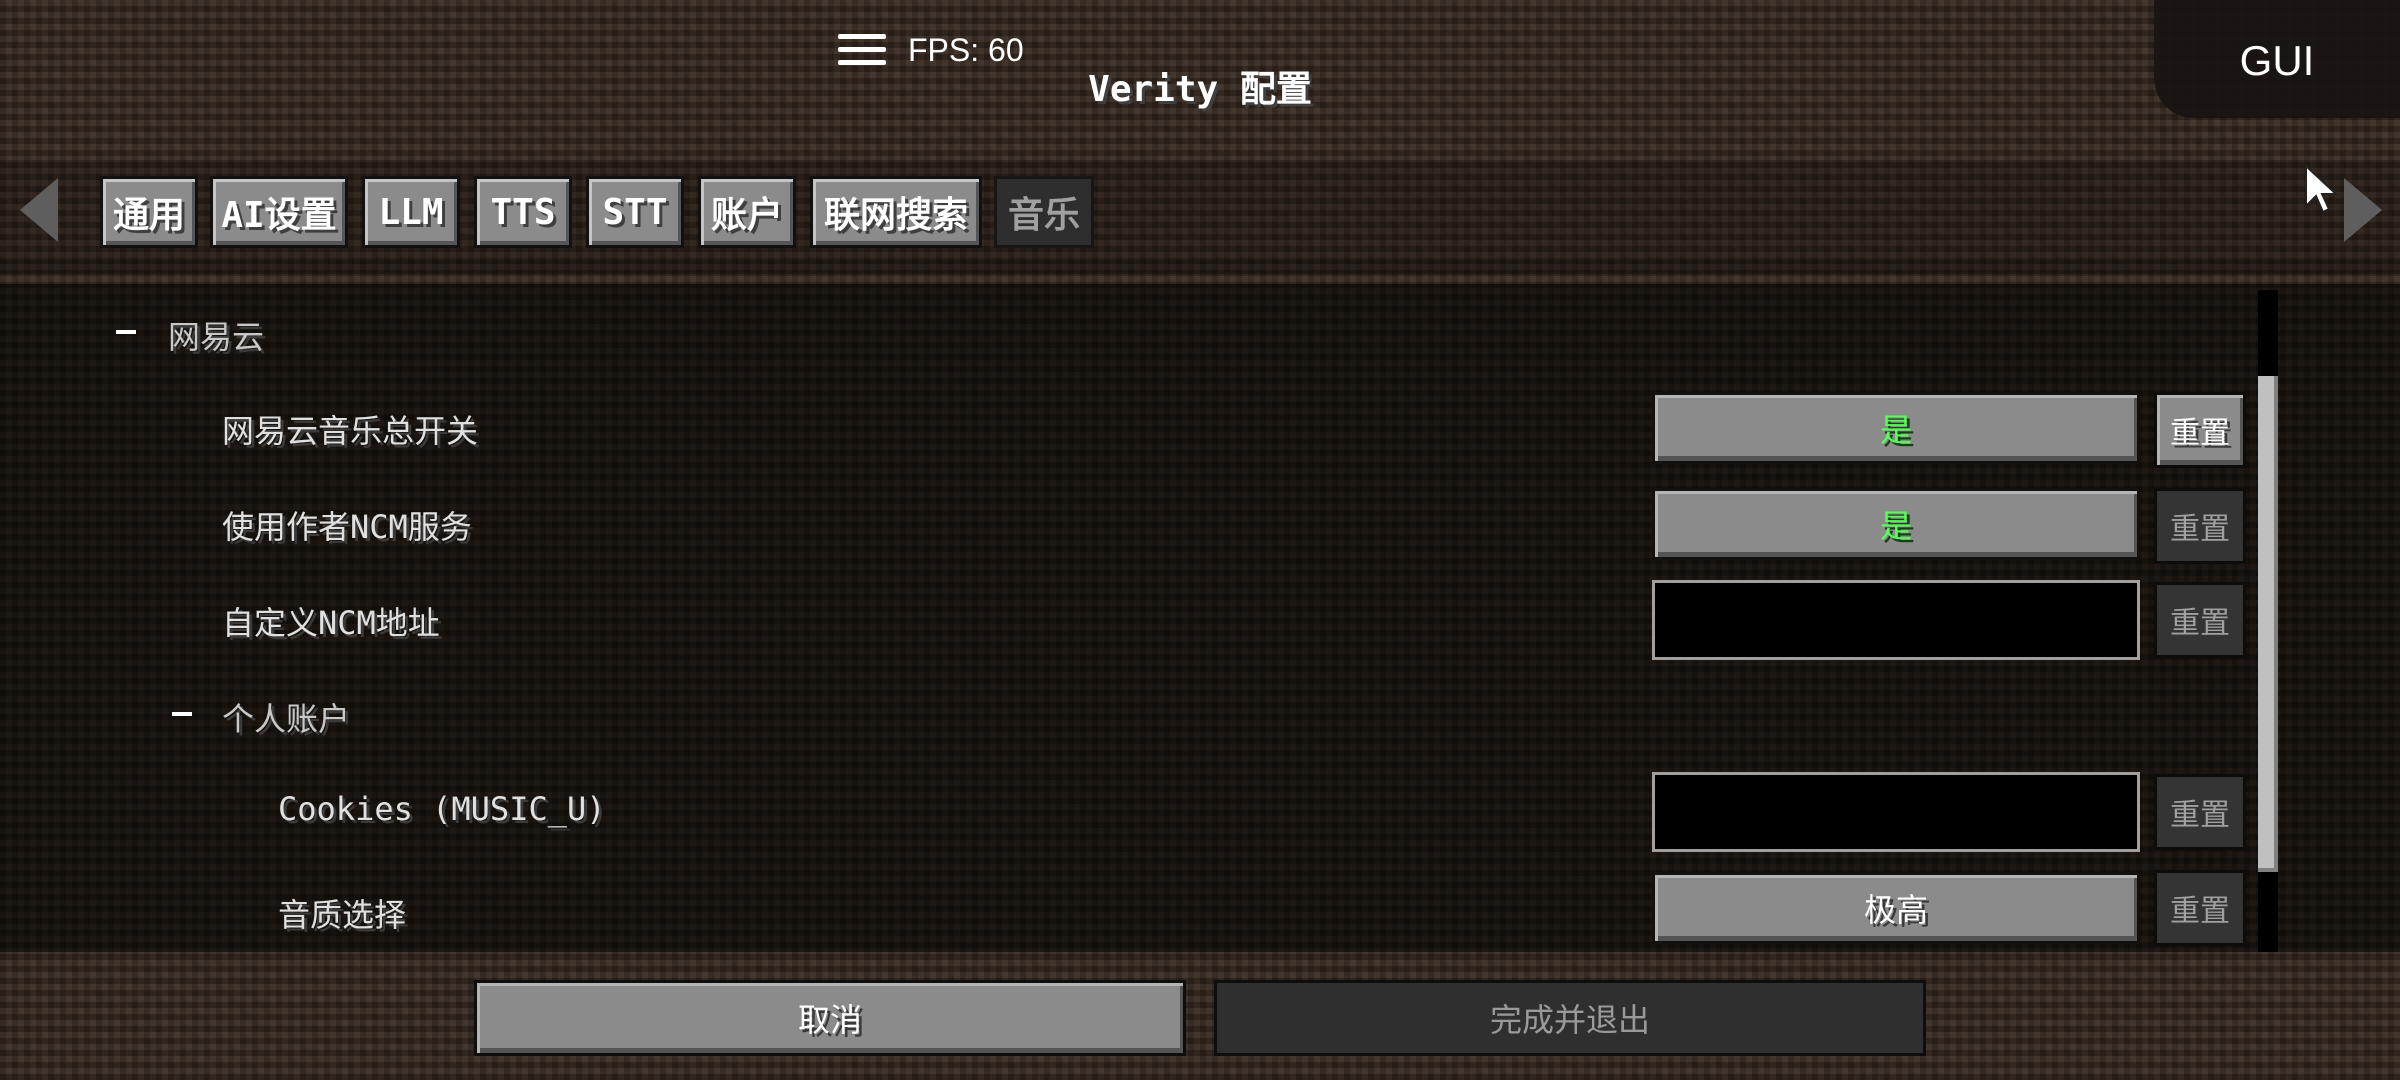 This screenshot has width=2400, height=1080. I want to click on tab-general: 通用, so click(149, 212).